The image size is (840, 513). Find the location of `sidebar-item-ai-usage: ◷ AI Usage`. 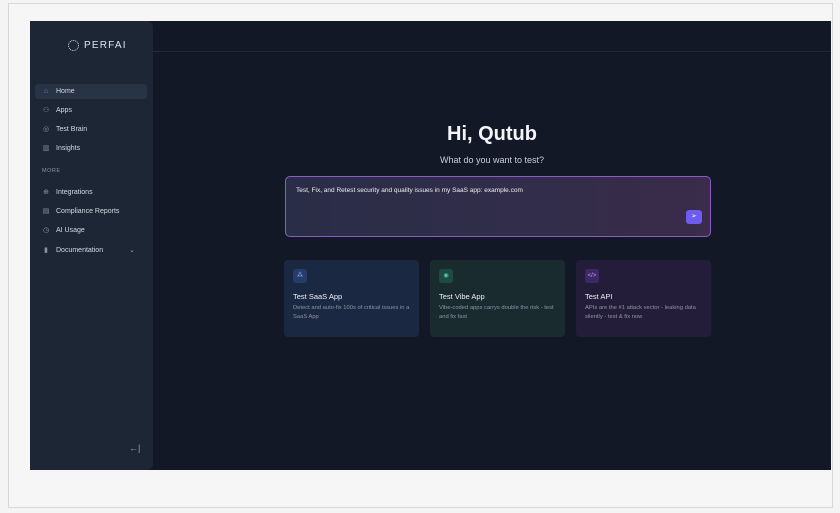

sidebar-item-ai-usage: ◷ AI Usage is located at coordinates (91, 230).